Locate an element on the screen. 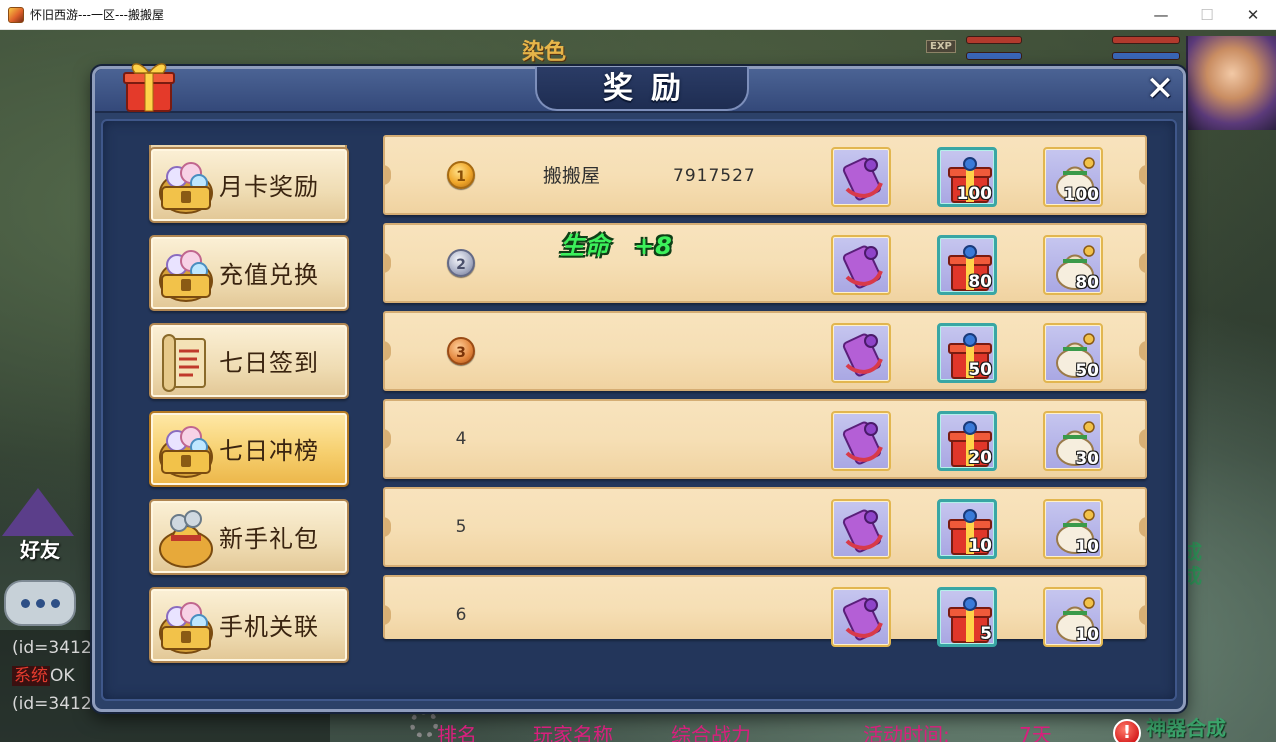 The image size is (1276, 742). friend-hat-icon is located at coordinates (38, 512).